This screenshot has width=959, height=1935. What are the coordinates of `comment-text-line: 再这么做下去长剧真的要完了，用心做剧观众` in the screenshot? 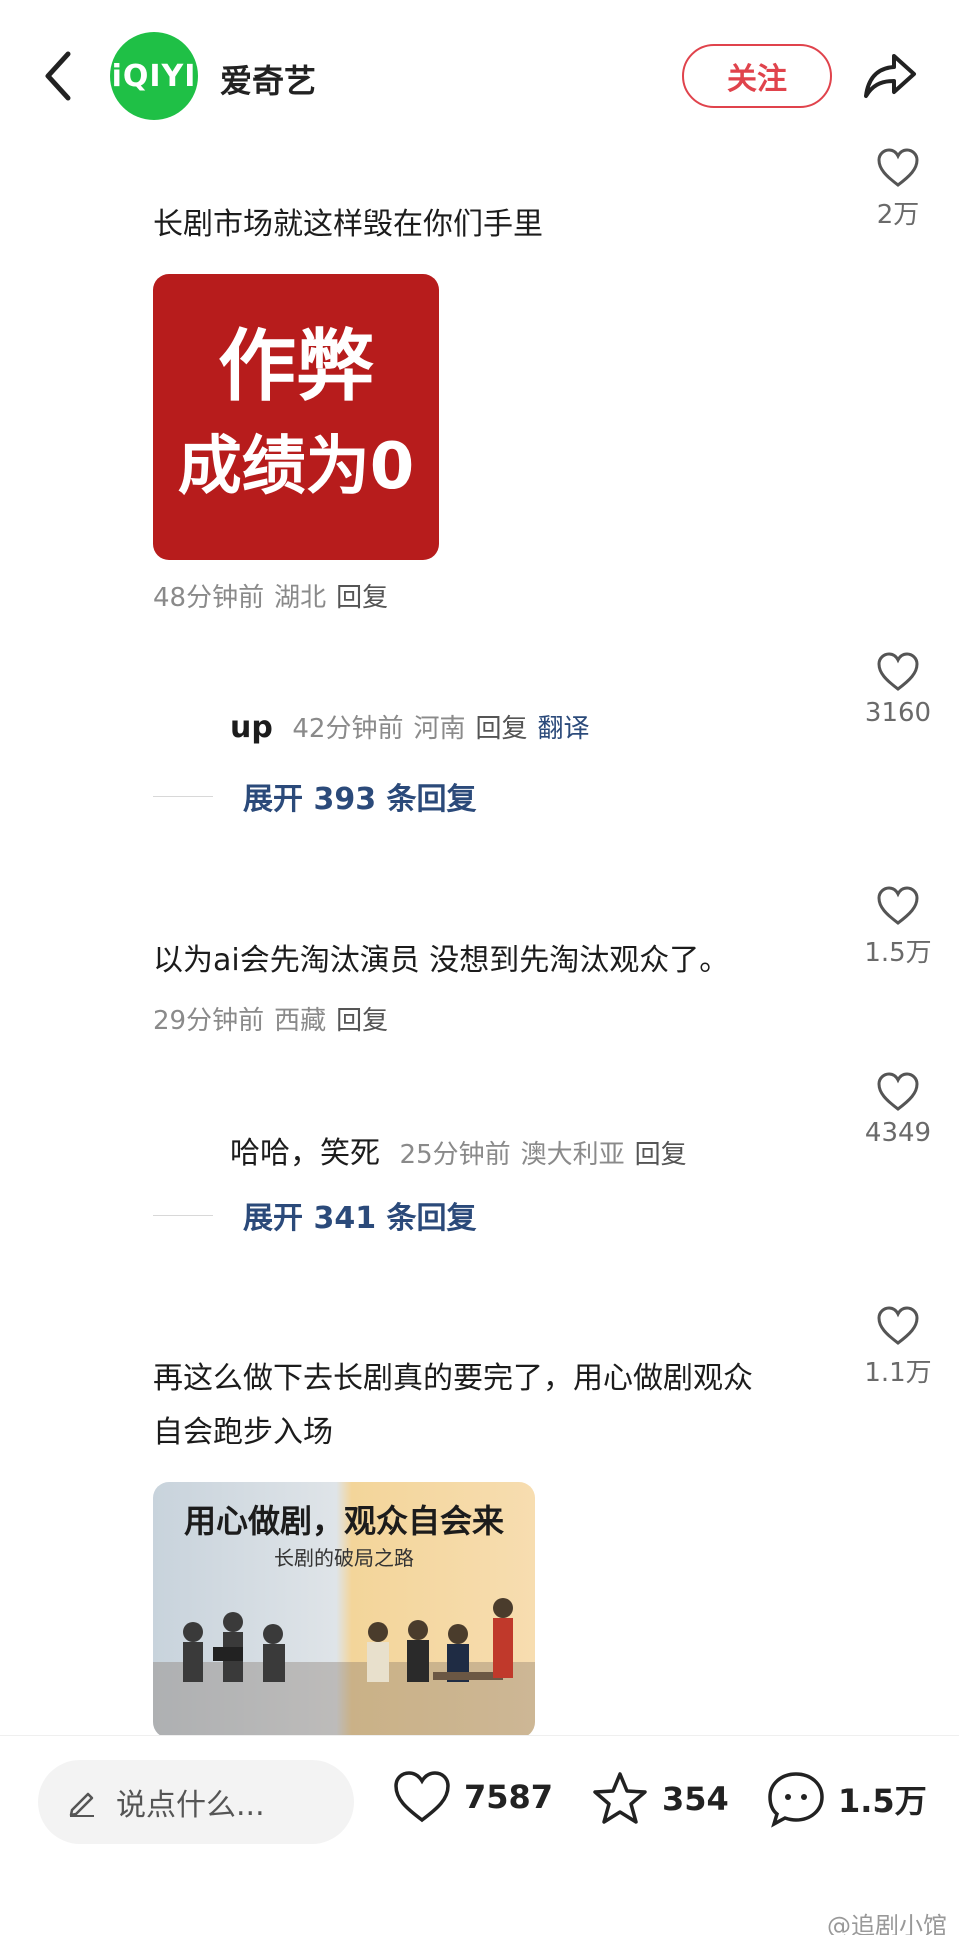 It's located at (453, 1378).